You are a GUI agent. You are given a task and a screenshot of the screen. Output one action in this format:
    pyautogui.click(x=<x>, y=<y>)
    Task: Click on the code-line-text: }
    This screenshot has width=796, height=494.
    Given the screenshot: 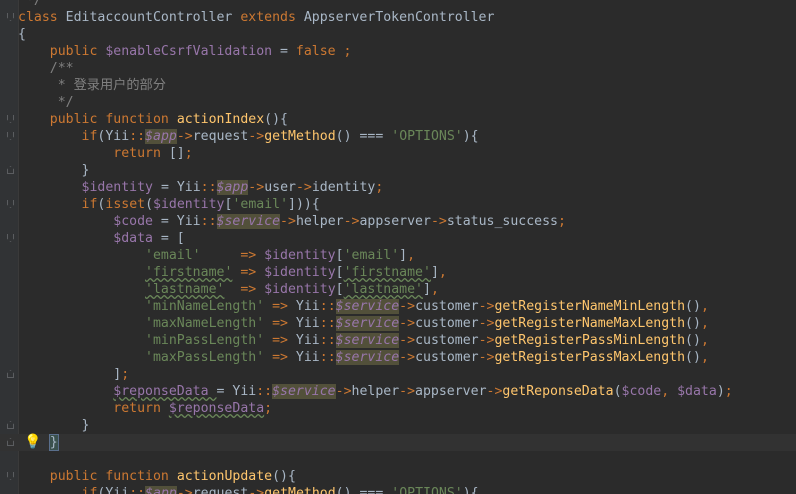 What is the action you would take?
    pyautogui.click(x=54, y=170)
    